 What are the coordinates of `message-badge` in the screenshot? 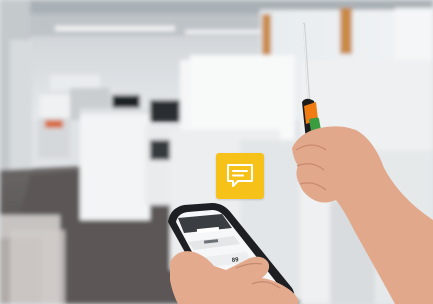 It's located at (240, 176).